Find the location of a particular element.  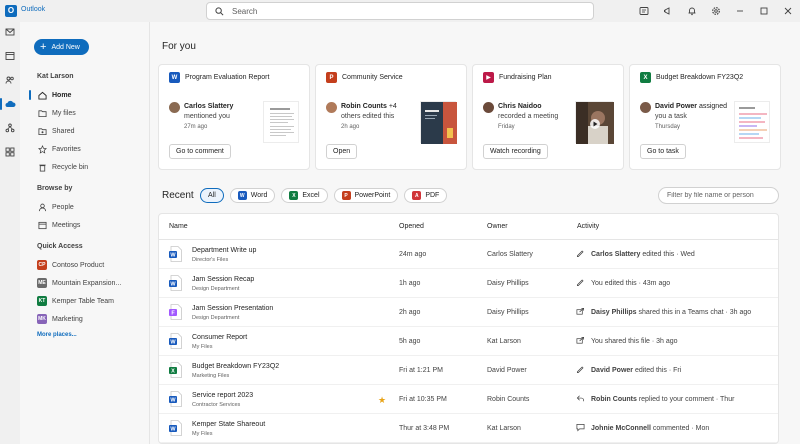

file-name: Jam Session Recap is located at coordinates (223, 279).